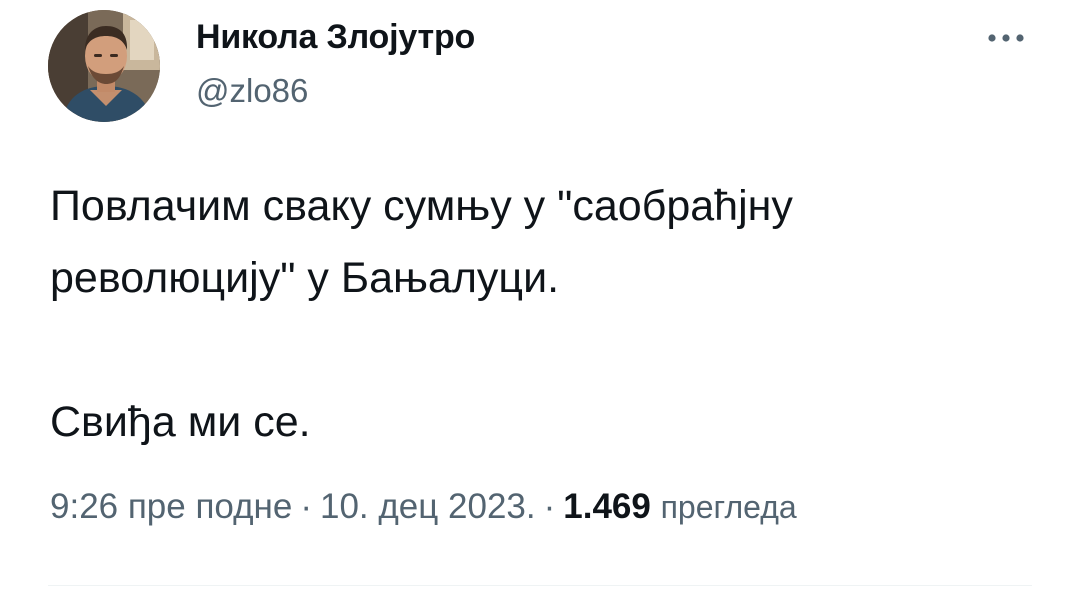 This screenshot has height=611, width=1080. I want to click on views-label: прегледа, so click(728, 507).